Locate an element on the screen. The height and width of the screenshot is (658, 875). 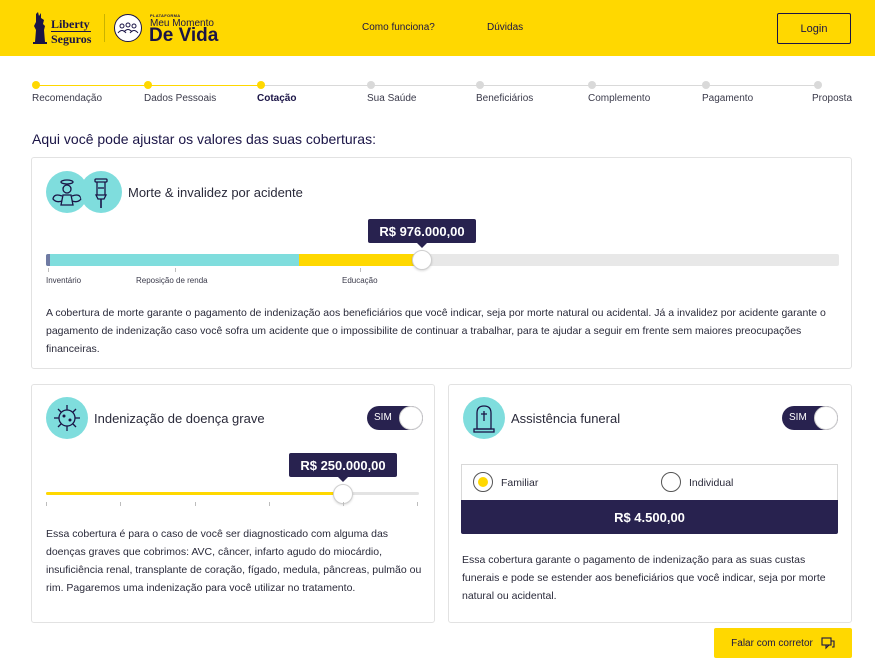
radio-familiar is located at coordinates (483, 482).